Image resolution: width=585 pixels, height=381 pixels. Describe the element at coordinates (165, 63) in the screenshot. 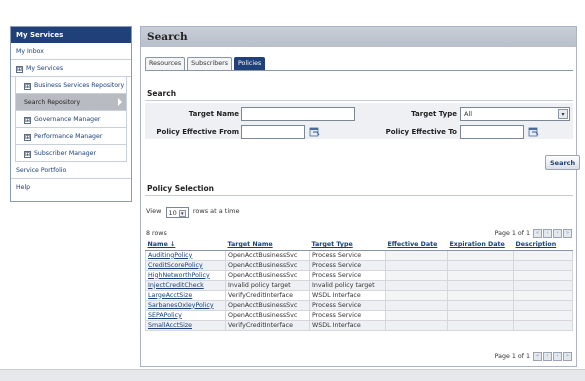

I see `tab-resources: Resources` at that location.